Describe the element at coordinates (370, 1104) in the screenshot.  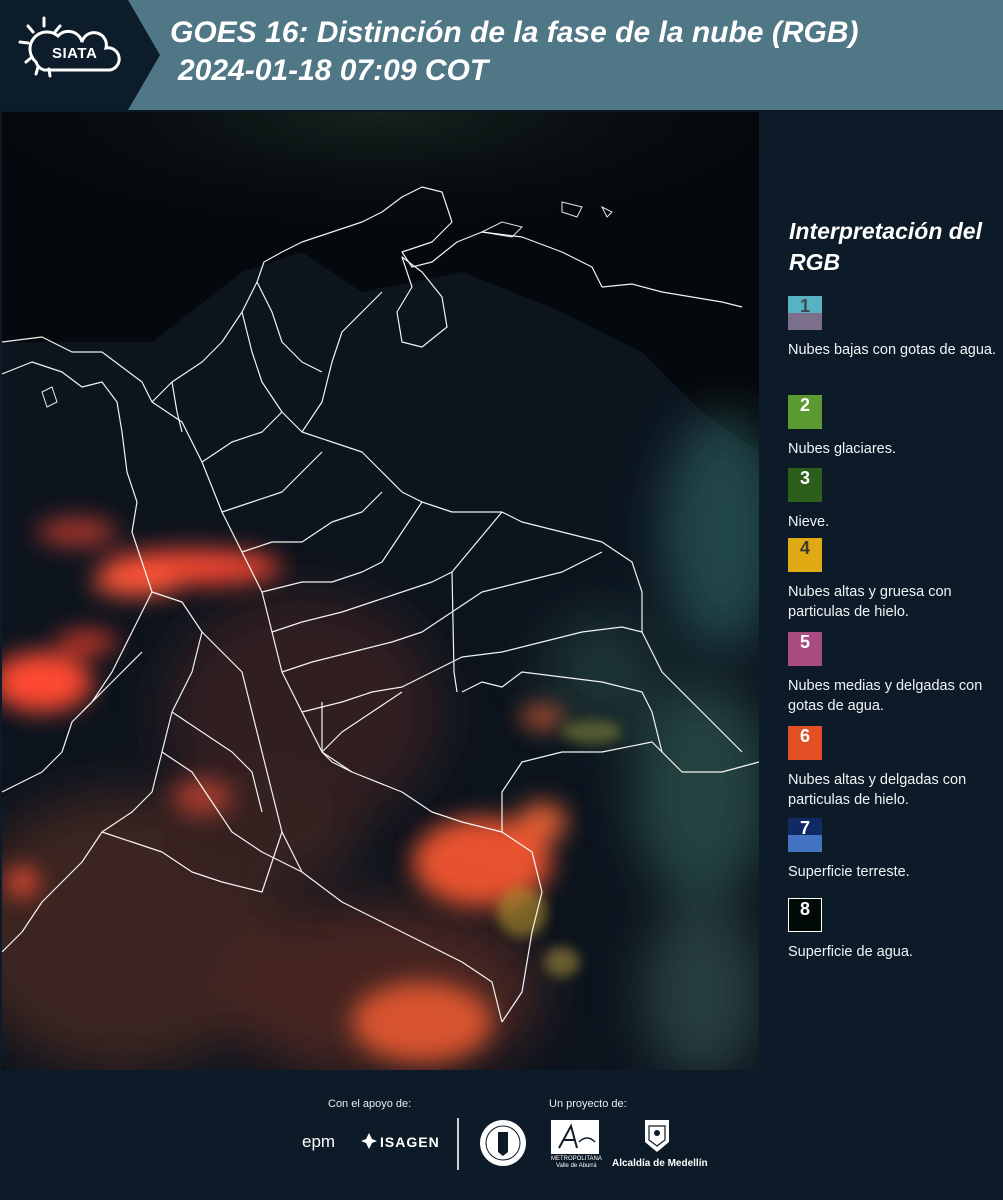
I see `support-label: Con el apoyo de:` at that location.